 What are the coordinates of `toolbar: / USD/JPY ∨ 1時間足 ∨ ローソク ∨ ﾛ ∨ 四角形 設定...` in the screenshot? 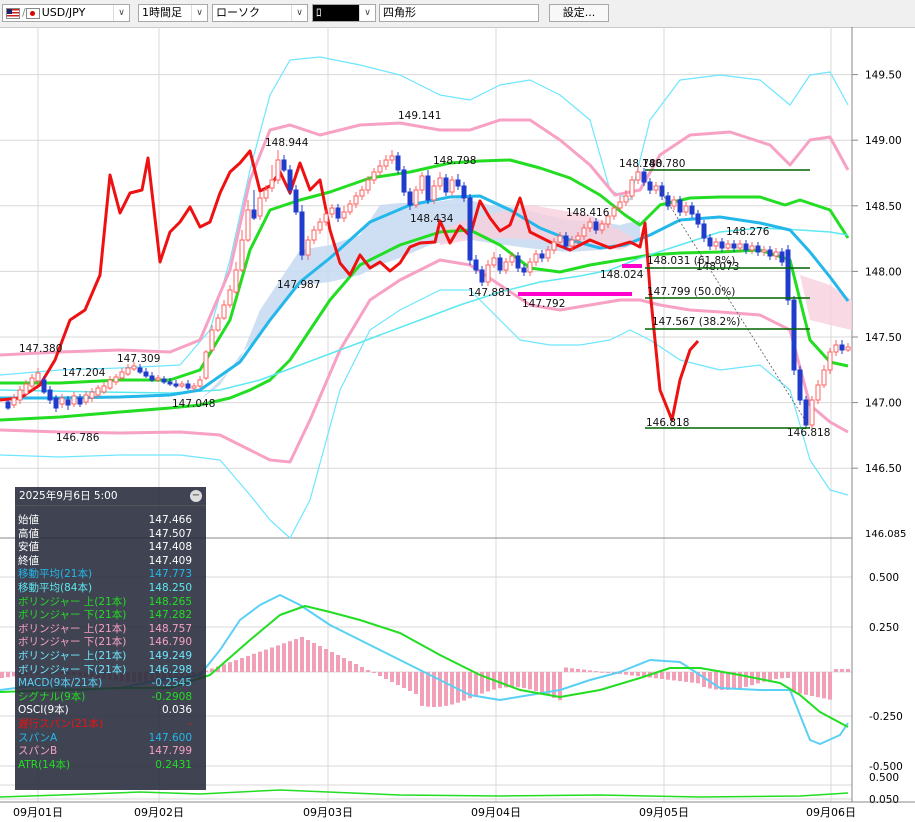 It's located at (457, 14).